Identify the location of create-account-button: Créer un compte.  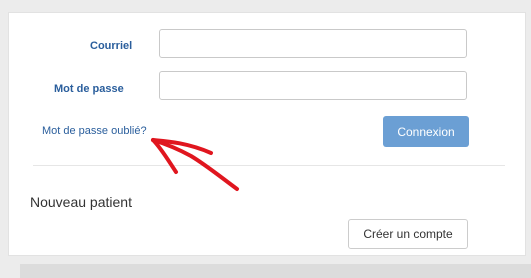
(408, 234).